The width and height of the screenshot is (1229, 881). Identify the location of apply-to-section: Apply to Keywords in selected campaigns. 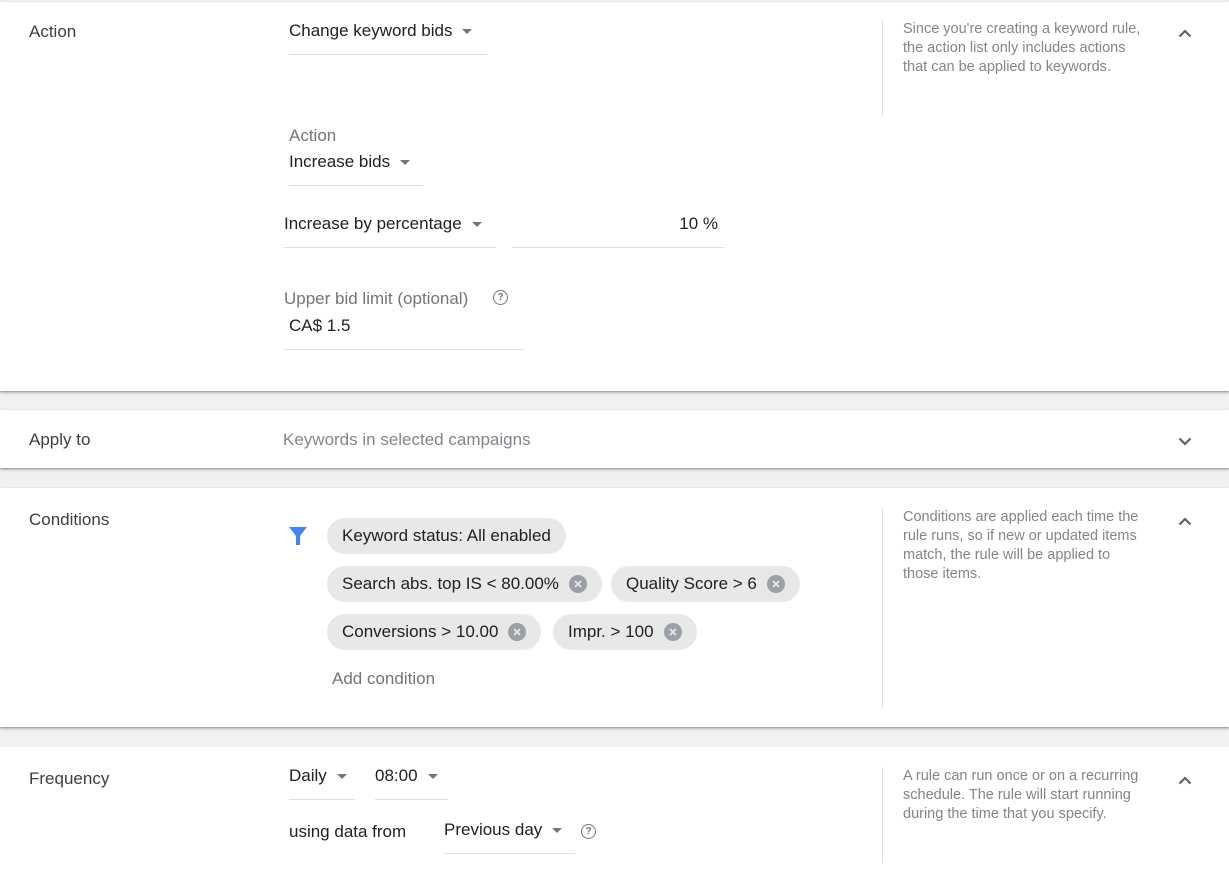
(614, 439).